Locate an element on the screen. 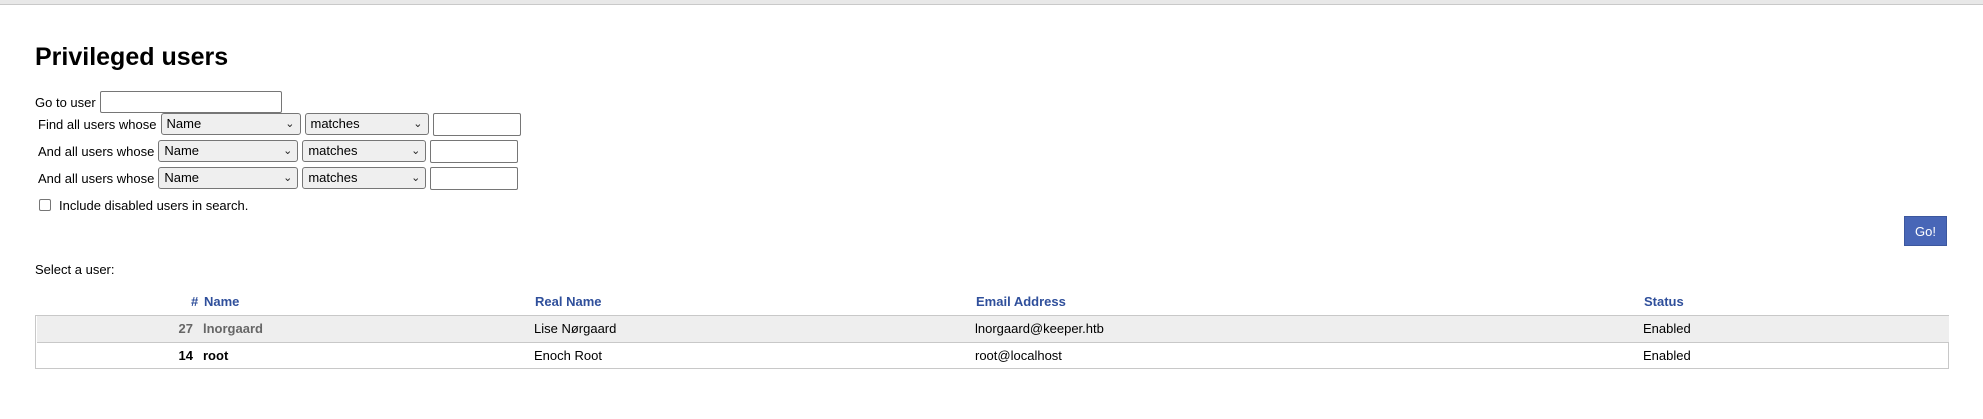  column-header-real-name: Real Name is located at coordinates (568, 302).